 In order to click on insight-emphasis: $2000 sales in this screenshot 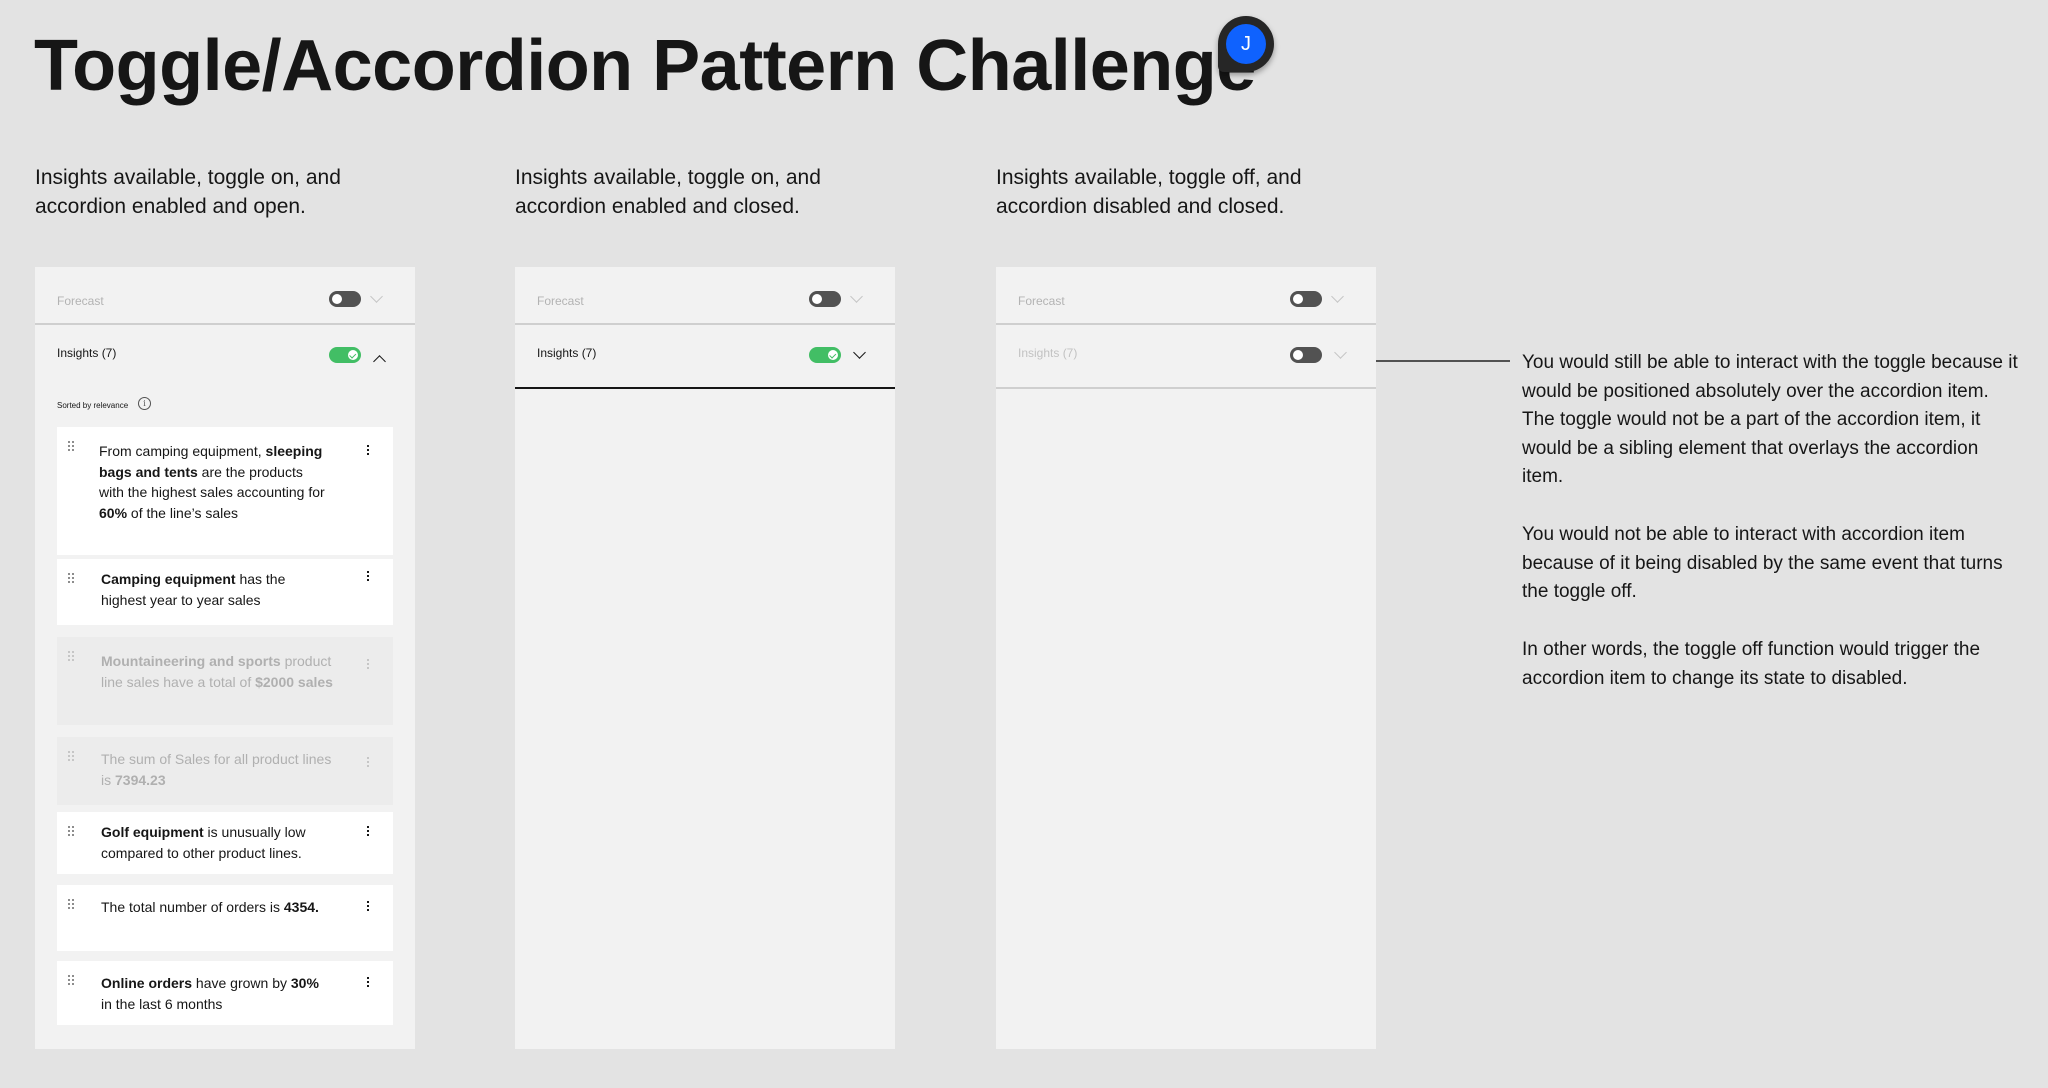, I will do `click(294, 681)`.